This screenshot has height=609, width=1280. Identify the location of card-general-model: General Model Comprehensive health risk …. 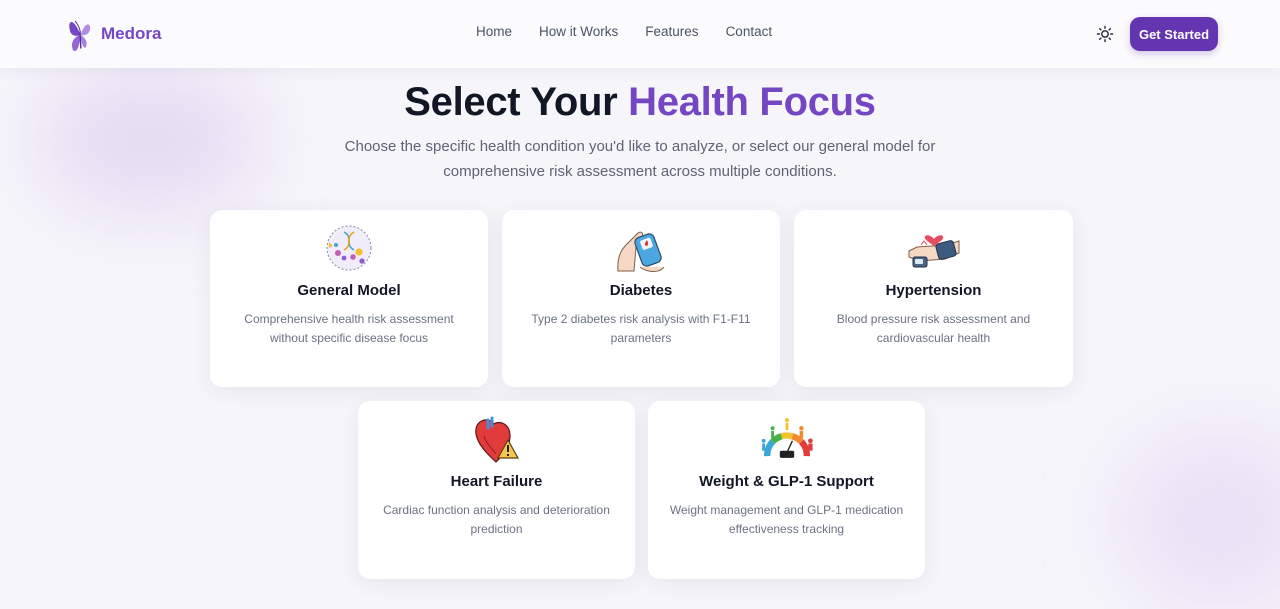
(349, 298).